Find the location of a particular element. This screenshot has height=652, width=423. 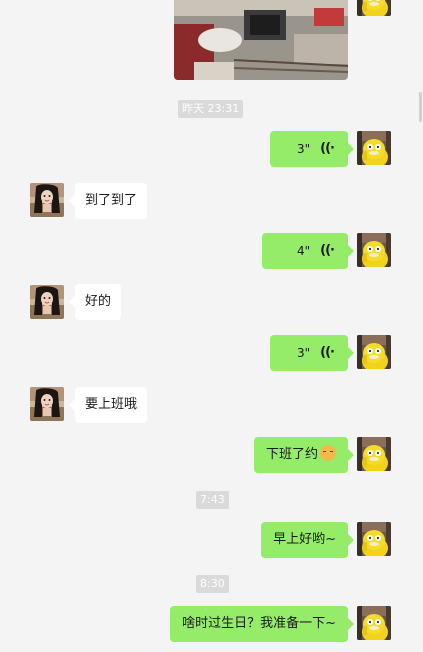

voice-duration: 4" is located at coordinates (304, 251).